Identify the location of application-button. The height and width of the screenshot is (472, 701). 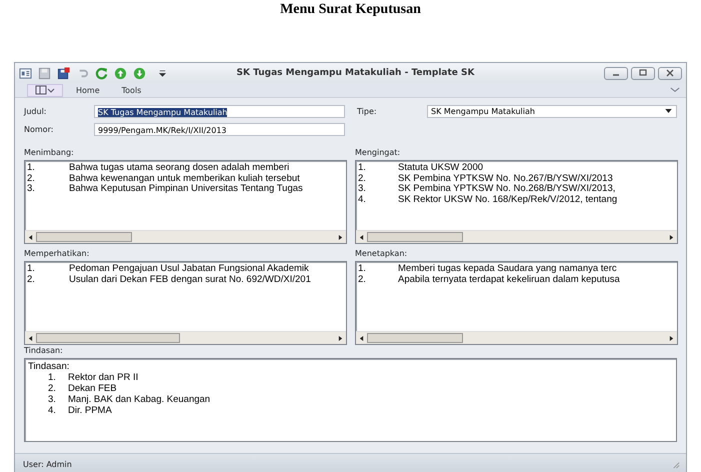
(45, 90).